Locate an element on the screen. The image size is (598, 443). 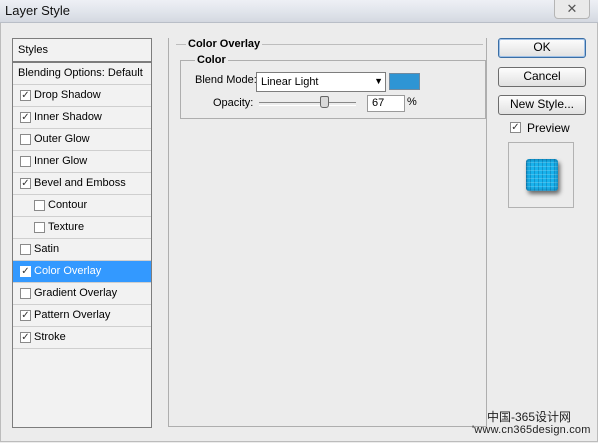
style-item-blending-options-default: Blending Options: Default is located at coordinates (82, 74).